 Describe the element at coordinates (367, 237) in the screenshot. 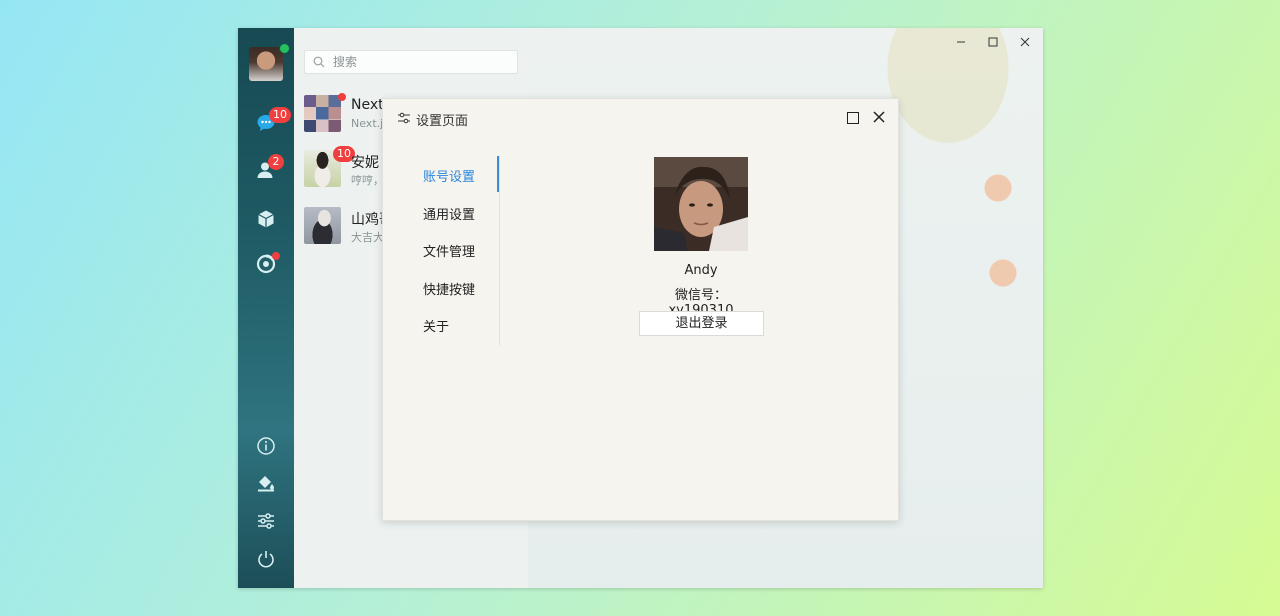

I see `chat-preview: 大吉大` at that location.